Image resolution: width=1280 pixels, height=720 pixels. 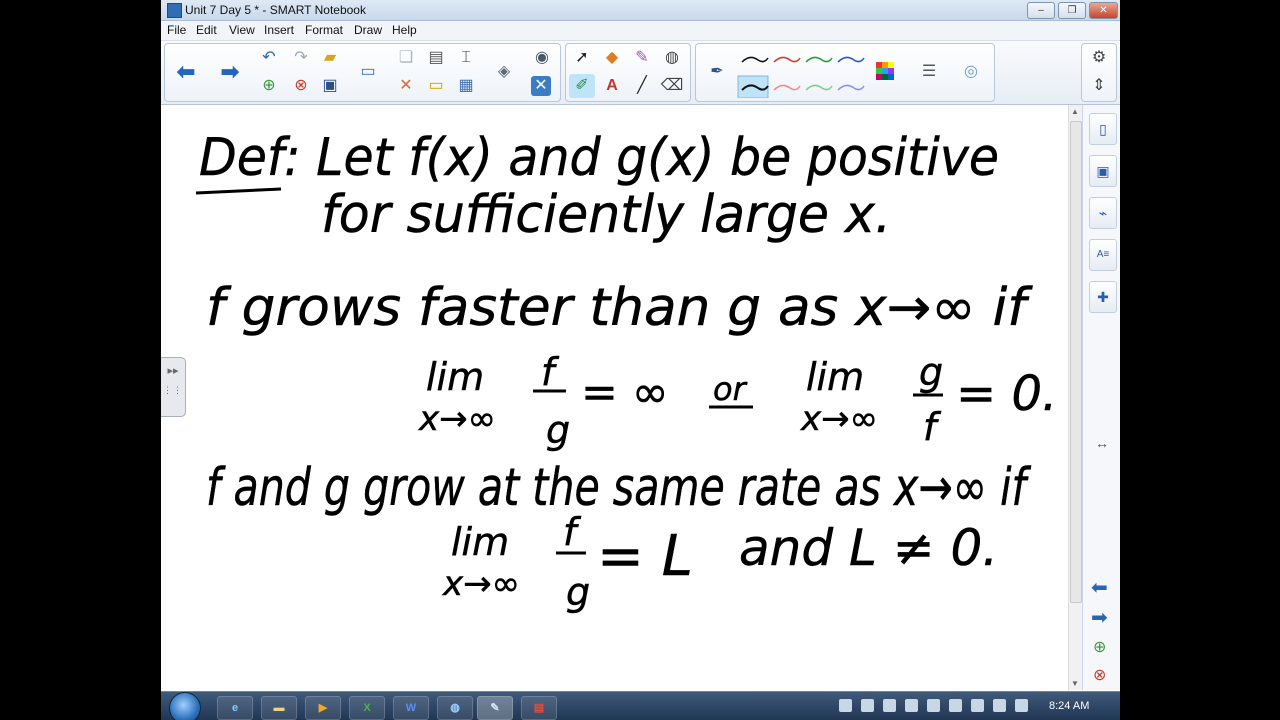 What do you see at coordinates (929, 72) in the screenshot?
I see `line-style-icon: ☰` at bounding box center [929, 72].